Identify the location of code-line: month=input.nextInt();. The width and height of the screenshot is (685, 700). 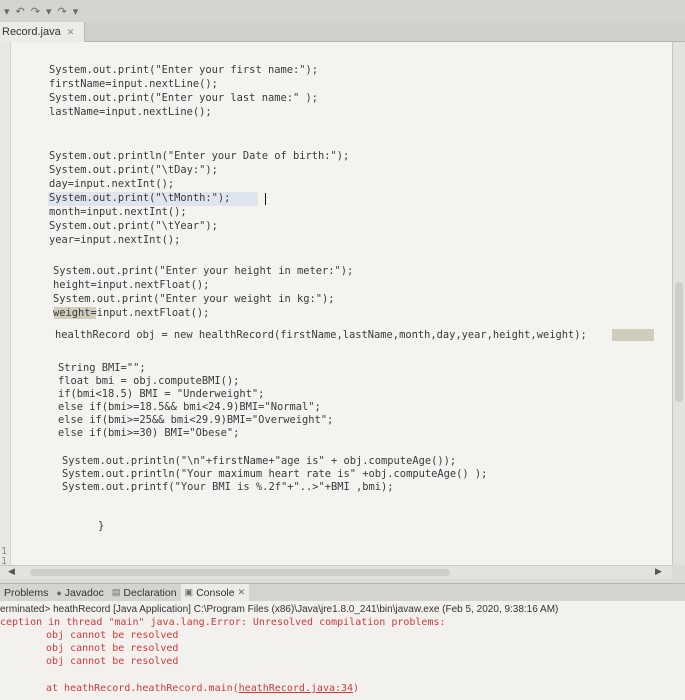
(118, 212).